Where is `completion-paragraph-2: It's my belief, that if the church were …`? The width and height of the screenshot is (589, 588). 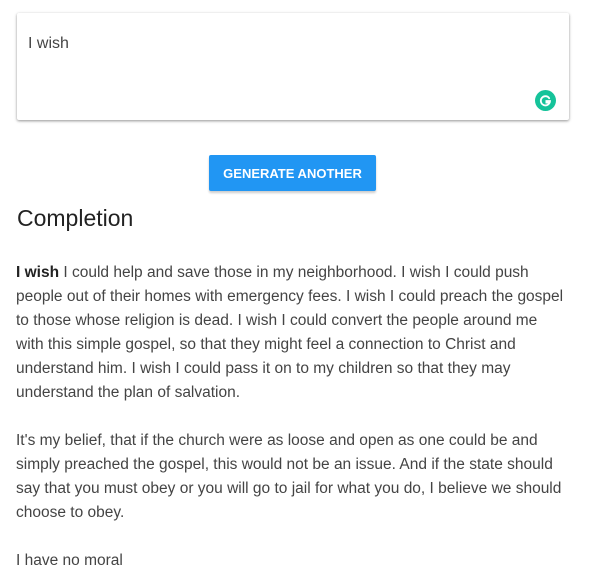
completion-paragraph-2: It's my belief, that if the church were … is located at coordinates (289, 476).